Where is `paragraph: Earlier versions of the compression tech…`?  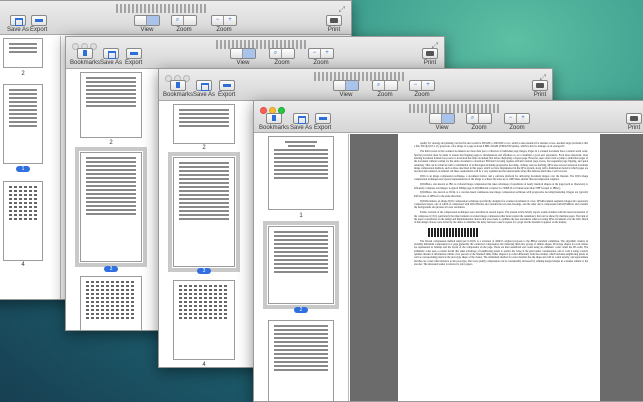
paragraph: Earlier versions of the compression tech… is located at coordinates (501, 218).